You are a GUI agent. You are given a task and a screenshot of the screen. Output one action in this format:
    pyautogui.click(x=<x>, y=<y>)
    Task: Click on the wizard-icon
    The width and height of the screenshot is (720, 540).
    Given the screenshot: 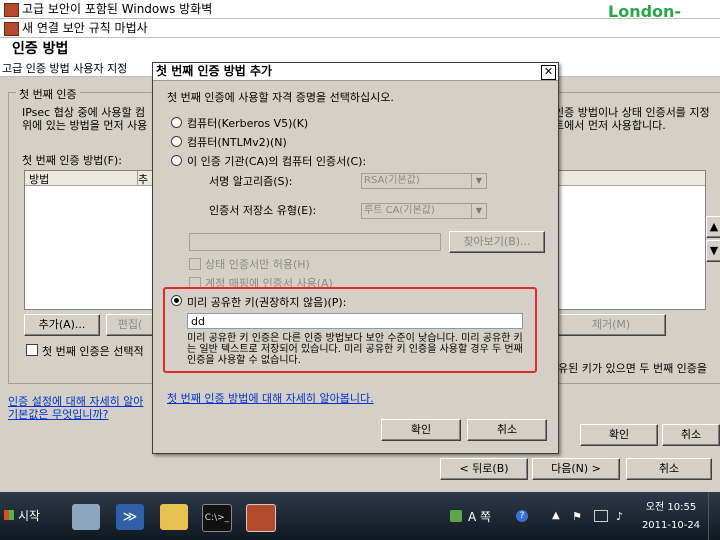 What is the action you would take?
    pyautogui.click(x=11, y=29)
    